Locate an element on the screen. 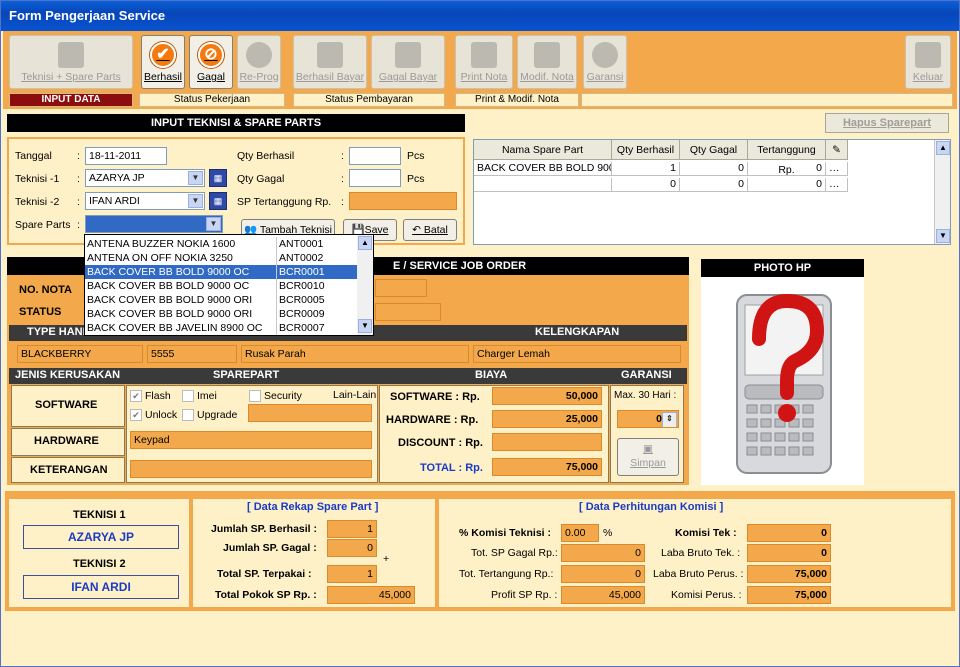 The width and height of the screenshot is (960, 667). grid-header: Qty Berhasil is located at coordinates (646, 150).